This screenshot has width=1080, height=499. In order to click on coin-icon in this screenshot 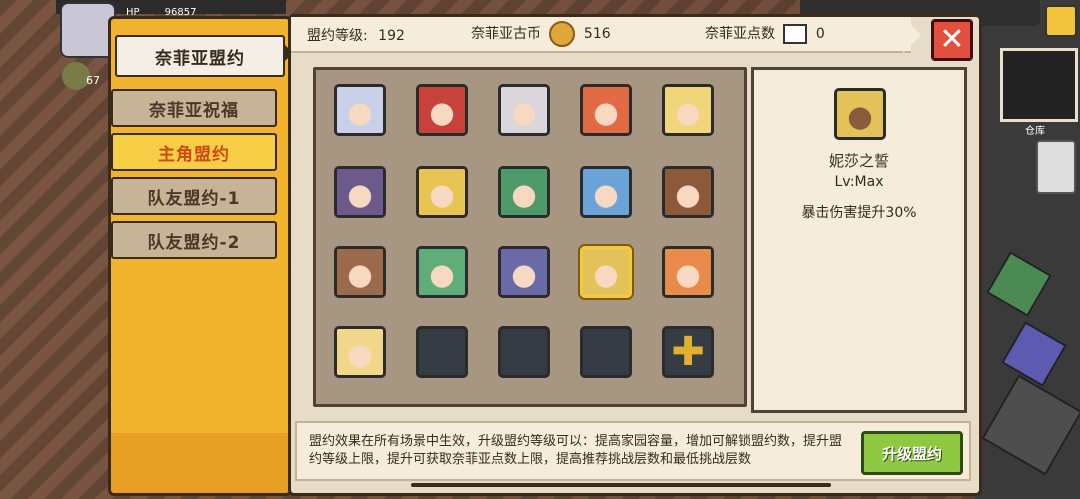, I will do `click(562, 34)`.